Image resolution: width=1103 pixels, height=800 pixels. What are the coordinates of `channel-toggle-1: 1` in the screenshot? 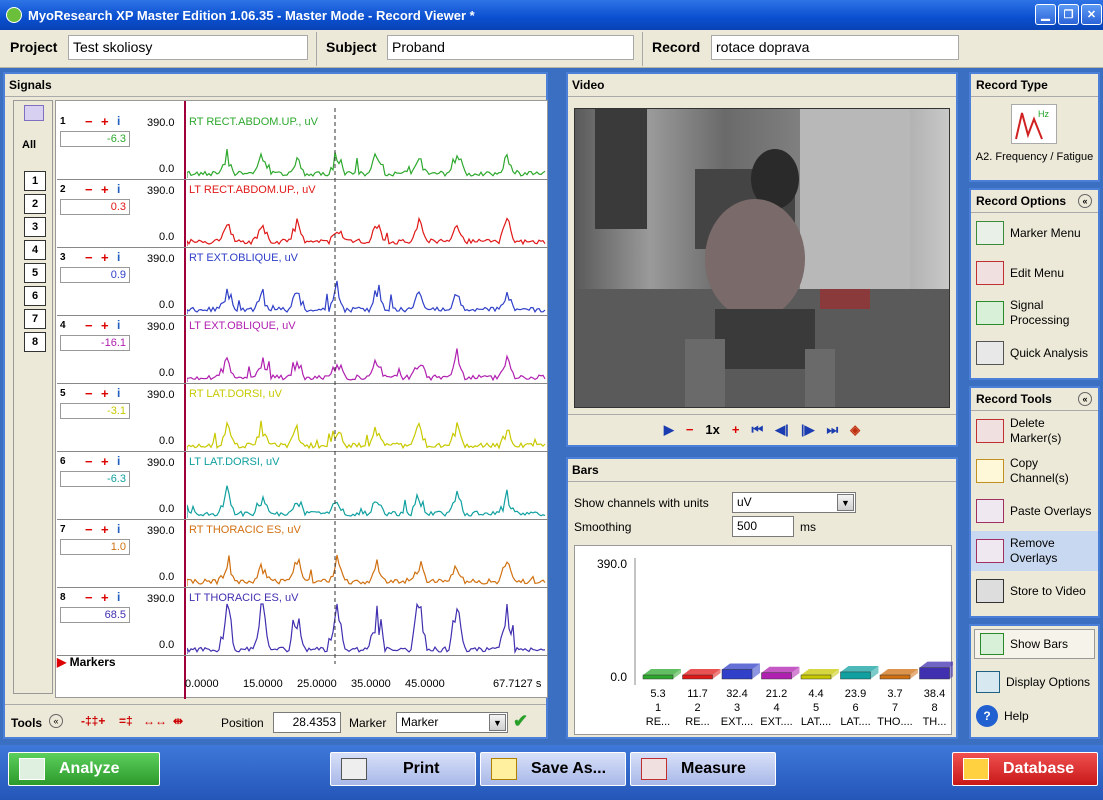 It's located at (35, 181).